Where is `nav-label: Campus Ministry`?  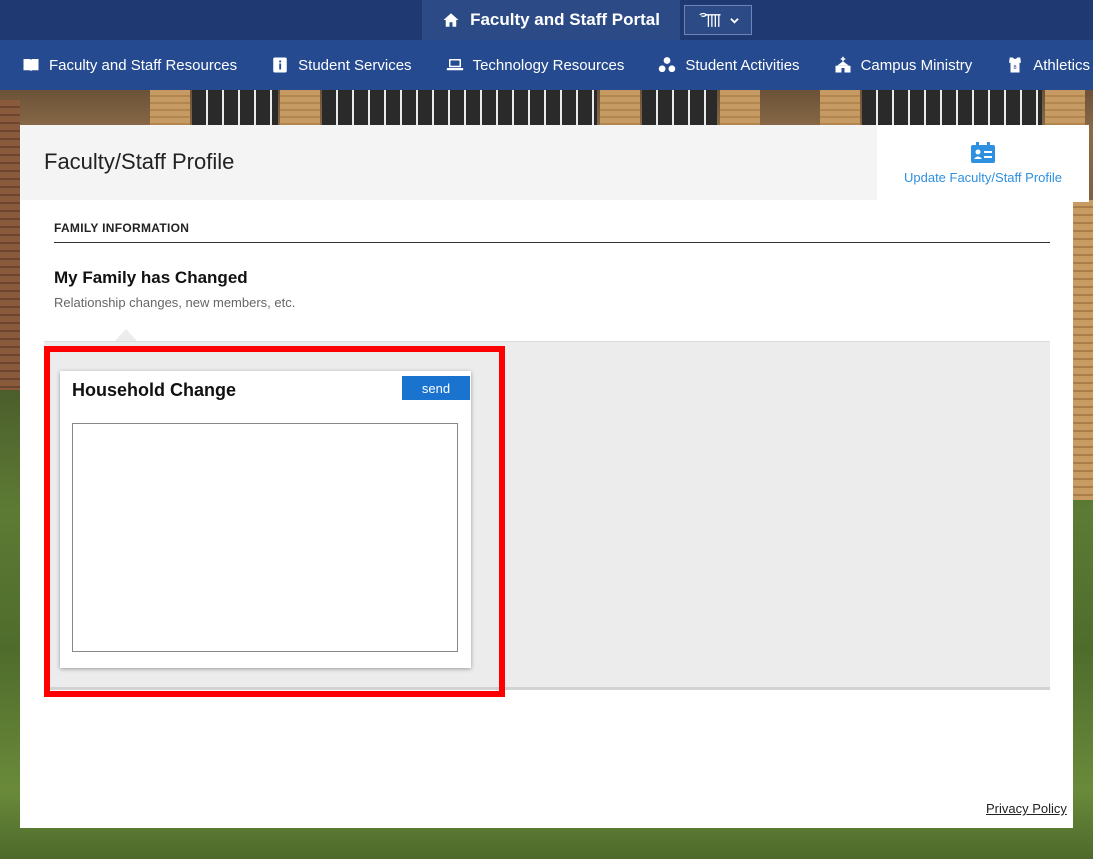
nav-label: Campus Ministry is located at coordinates (916, 65).